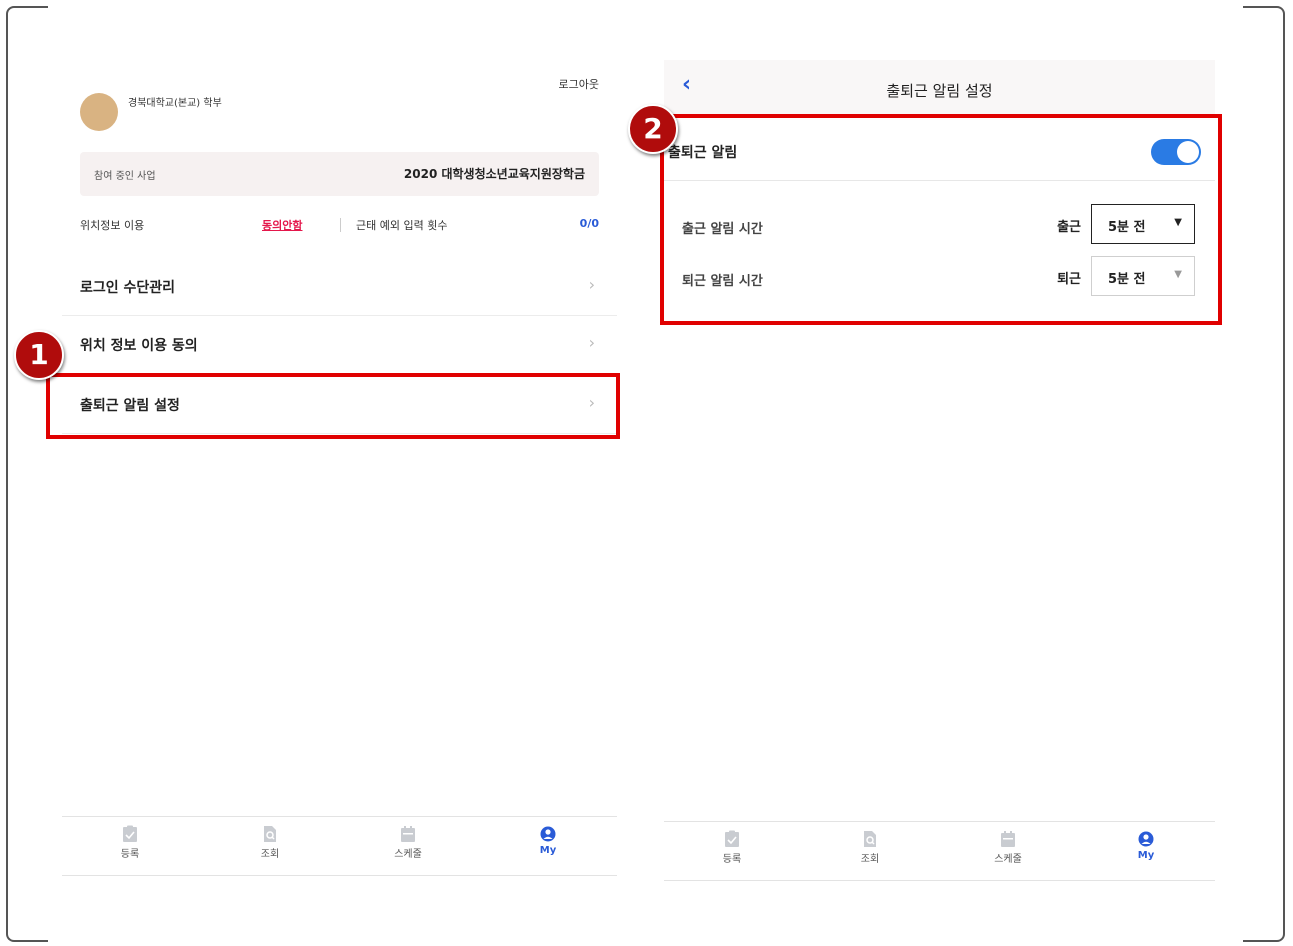 This screenshot has width=1293, height=946. Describe the element at coordinates (339, 286) in the screenshot. I see `menu-item-login-method: 로그인 수단관리 ›` at that location.